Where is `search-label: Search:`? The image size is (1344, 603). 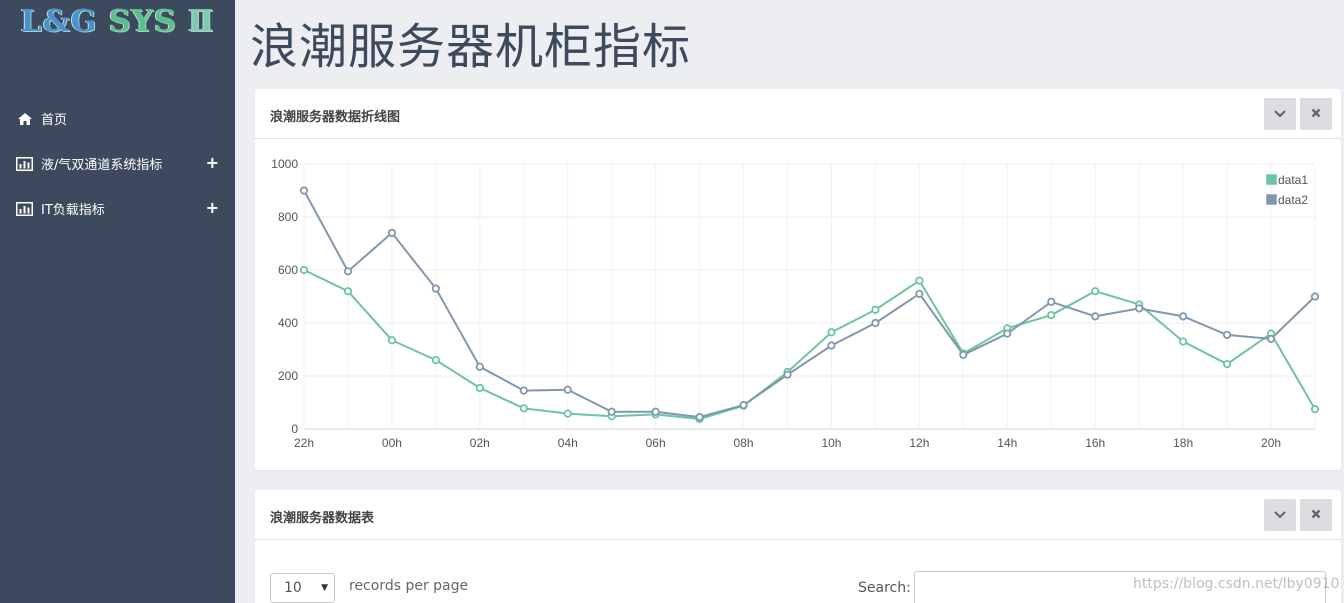
search-label: Search: is located at coordinates (884, 588).